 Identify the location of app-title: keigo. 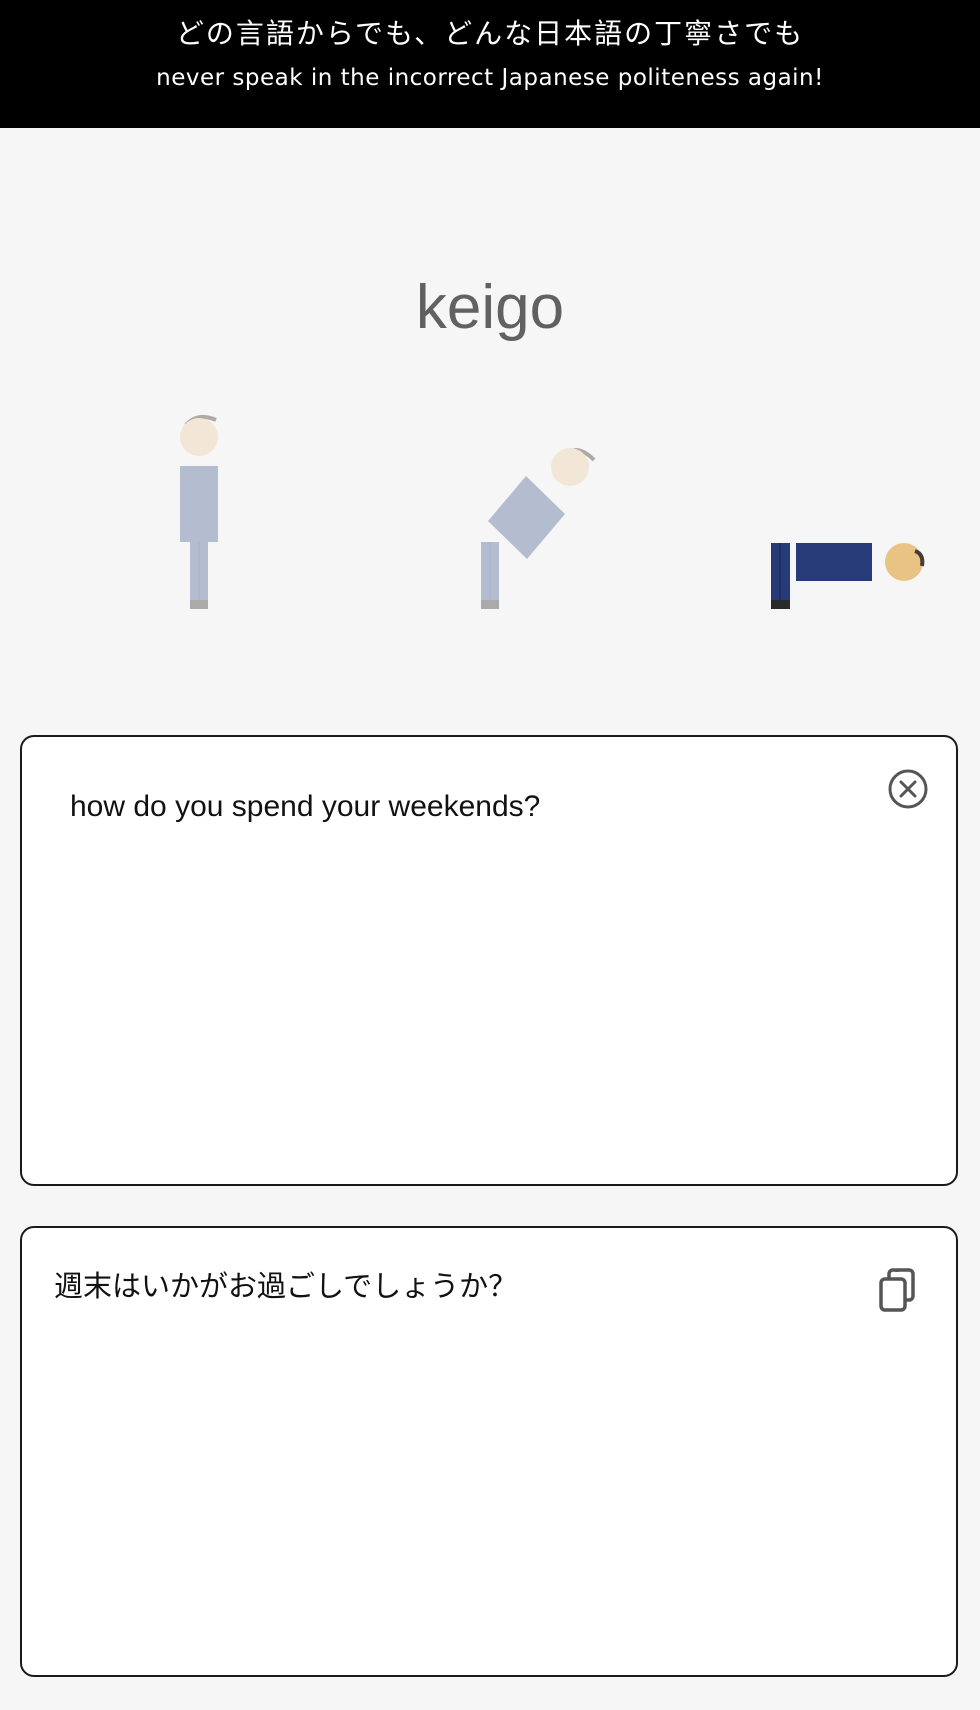
(490, 307).